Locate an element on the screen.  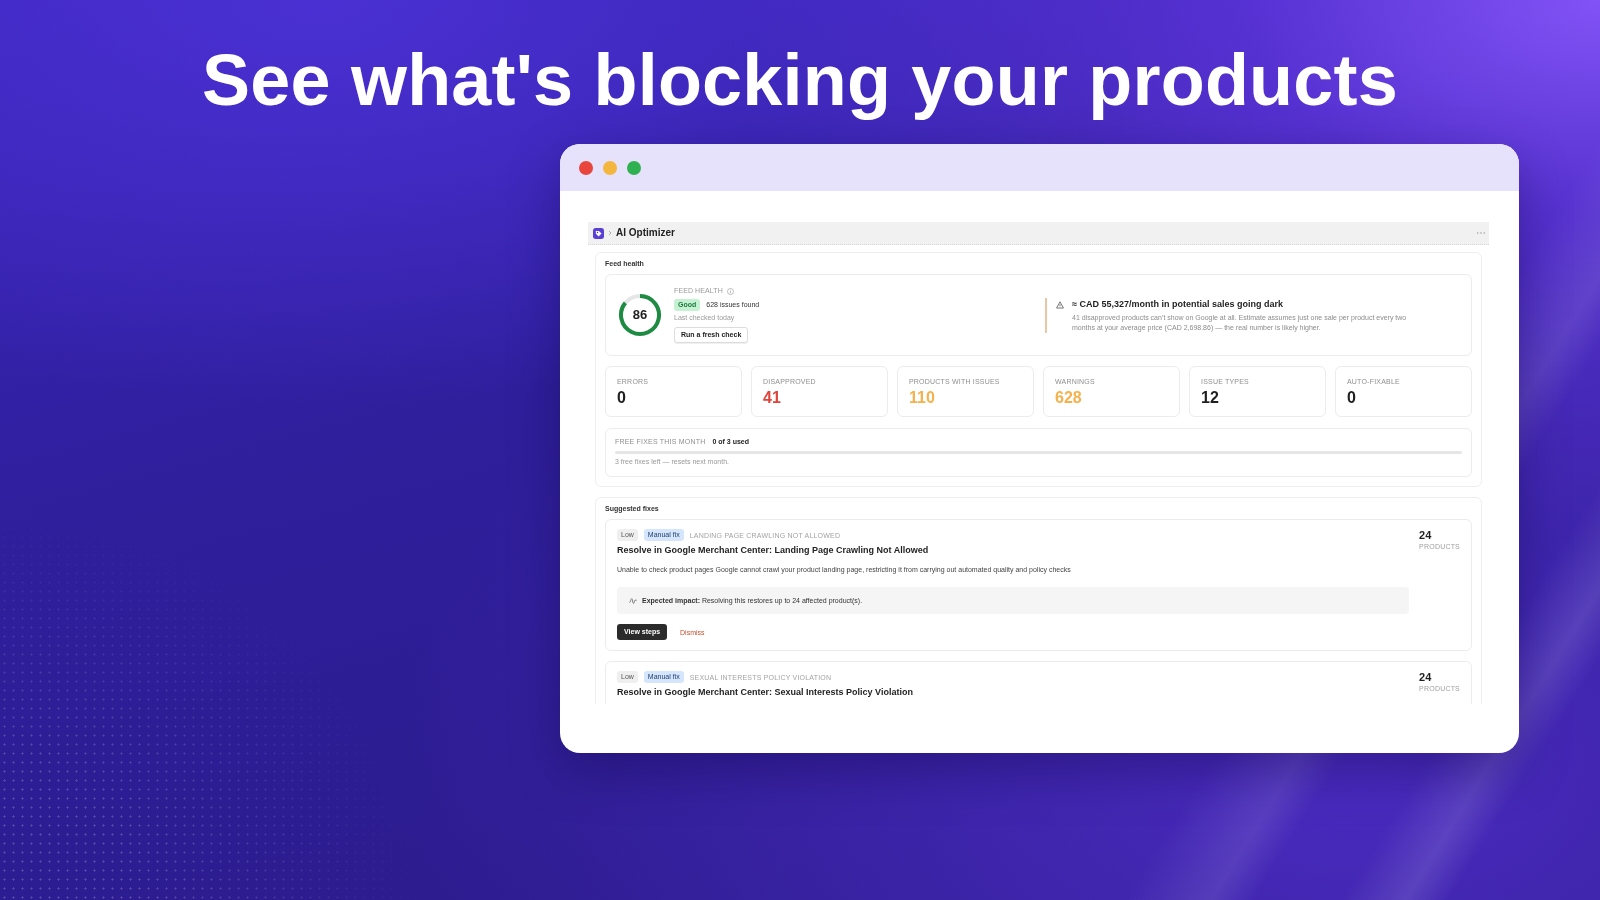
alert-title: ≈ CAD 55,327/month in potential sales going dark is located at coordinates (1178, 304).